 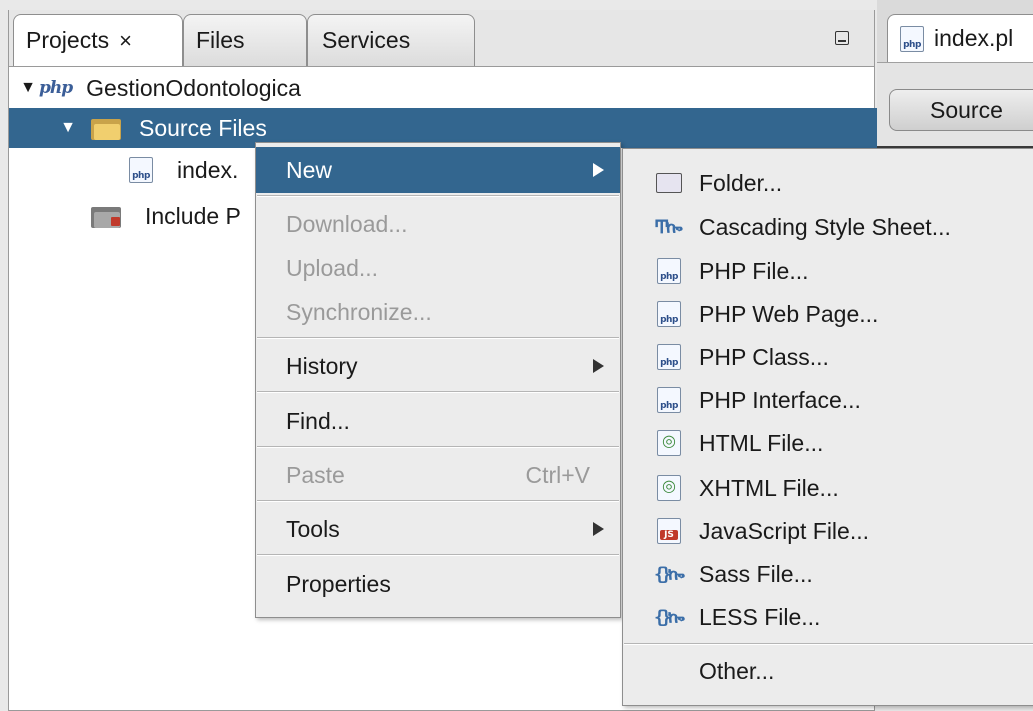 What do you see at coordinates (438, 529) in the screenshot?
I see `menu-item-tools: Tools` at bounding box center [438, 529].